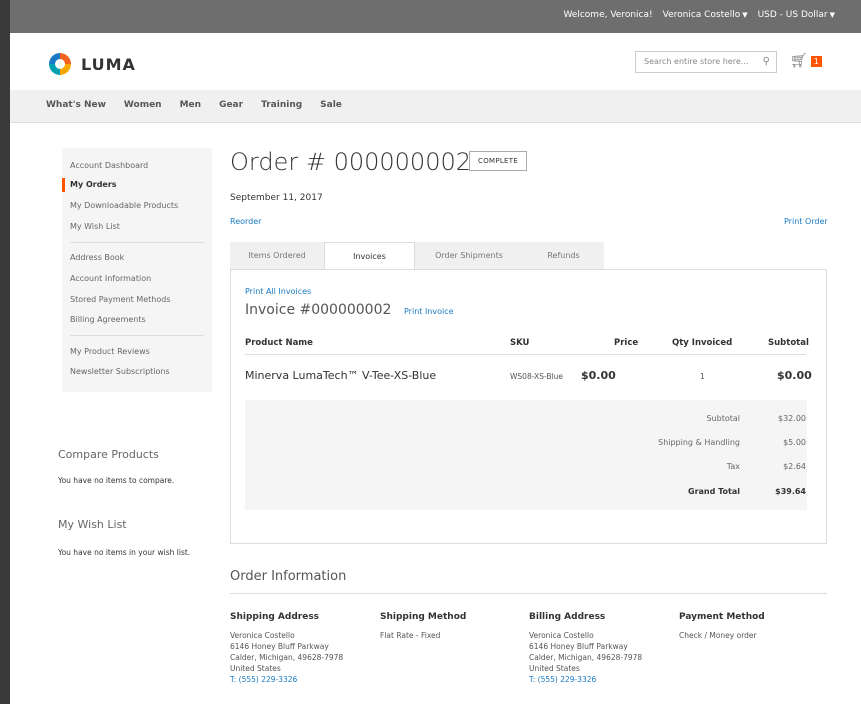  Describe the element at coordinates (275, 617) in the screenshot. I see `shipping-address-title: Shipping Address` at that location.